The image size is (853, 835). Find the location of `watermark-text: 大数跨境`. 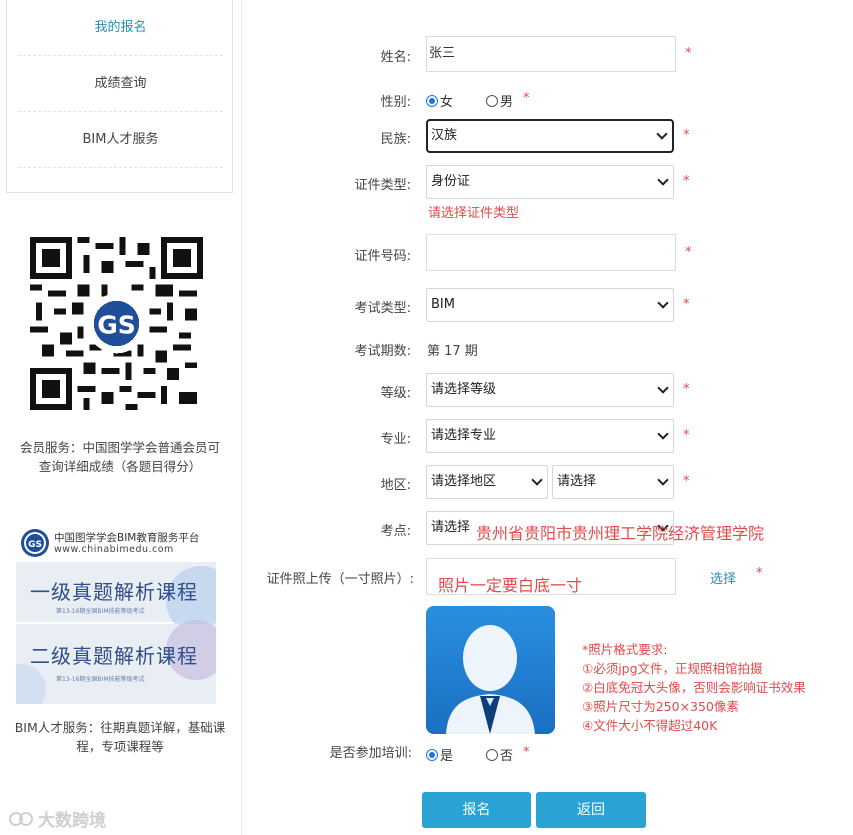

watermark-text: 大数跨境 is located at coordinates (72, 821).